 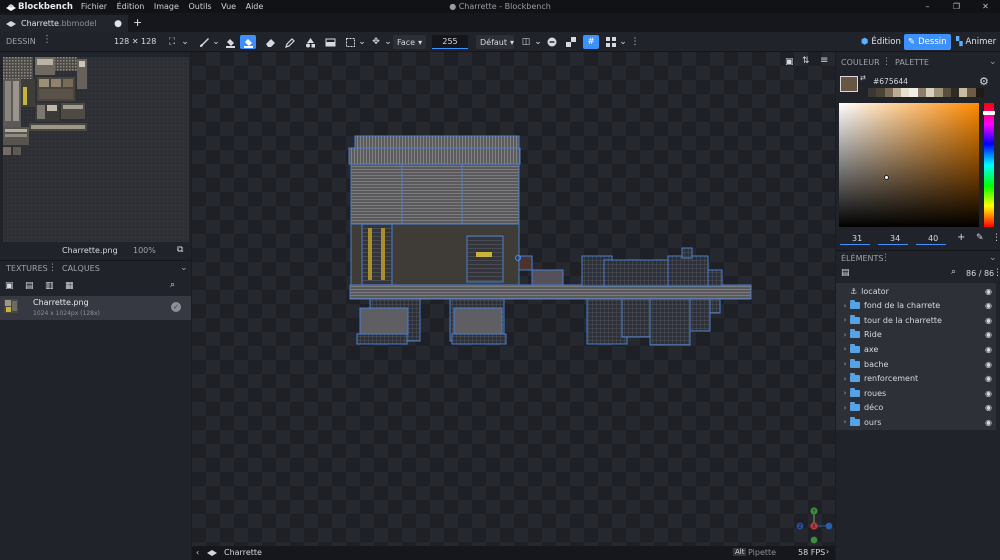 I want to click on gradient-icon, so click(x=330, y=42).